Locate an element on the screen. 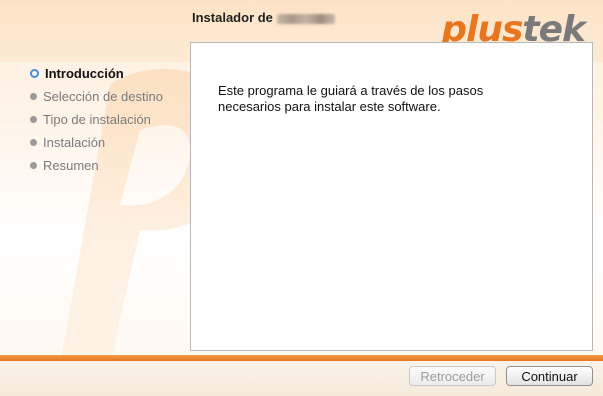  step-label: Instalación is located at coordinates (74, 142).